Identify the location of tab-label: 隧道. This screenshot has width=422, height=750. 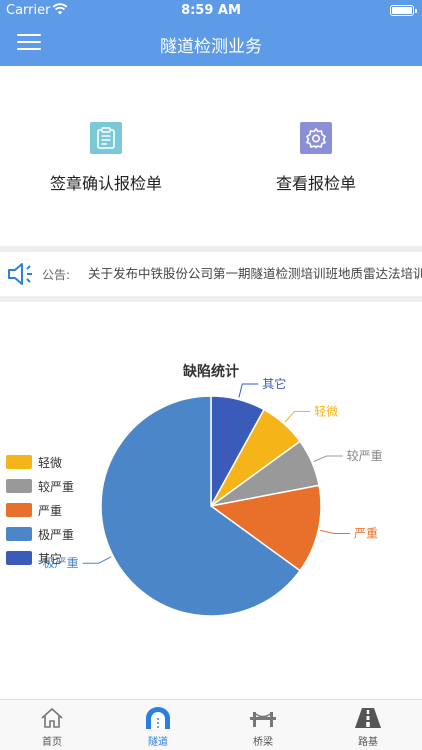
(158, 742).